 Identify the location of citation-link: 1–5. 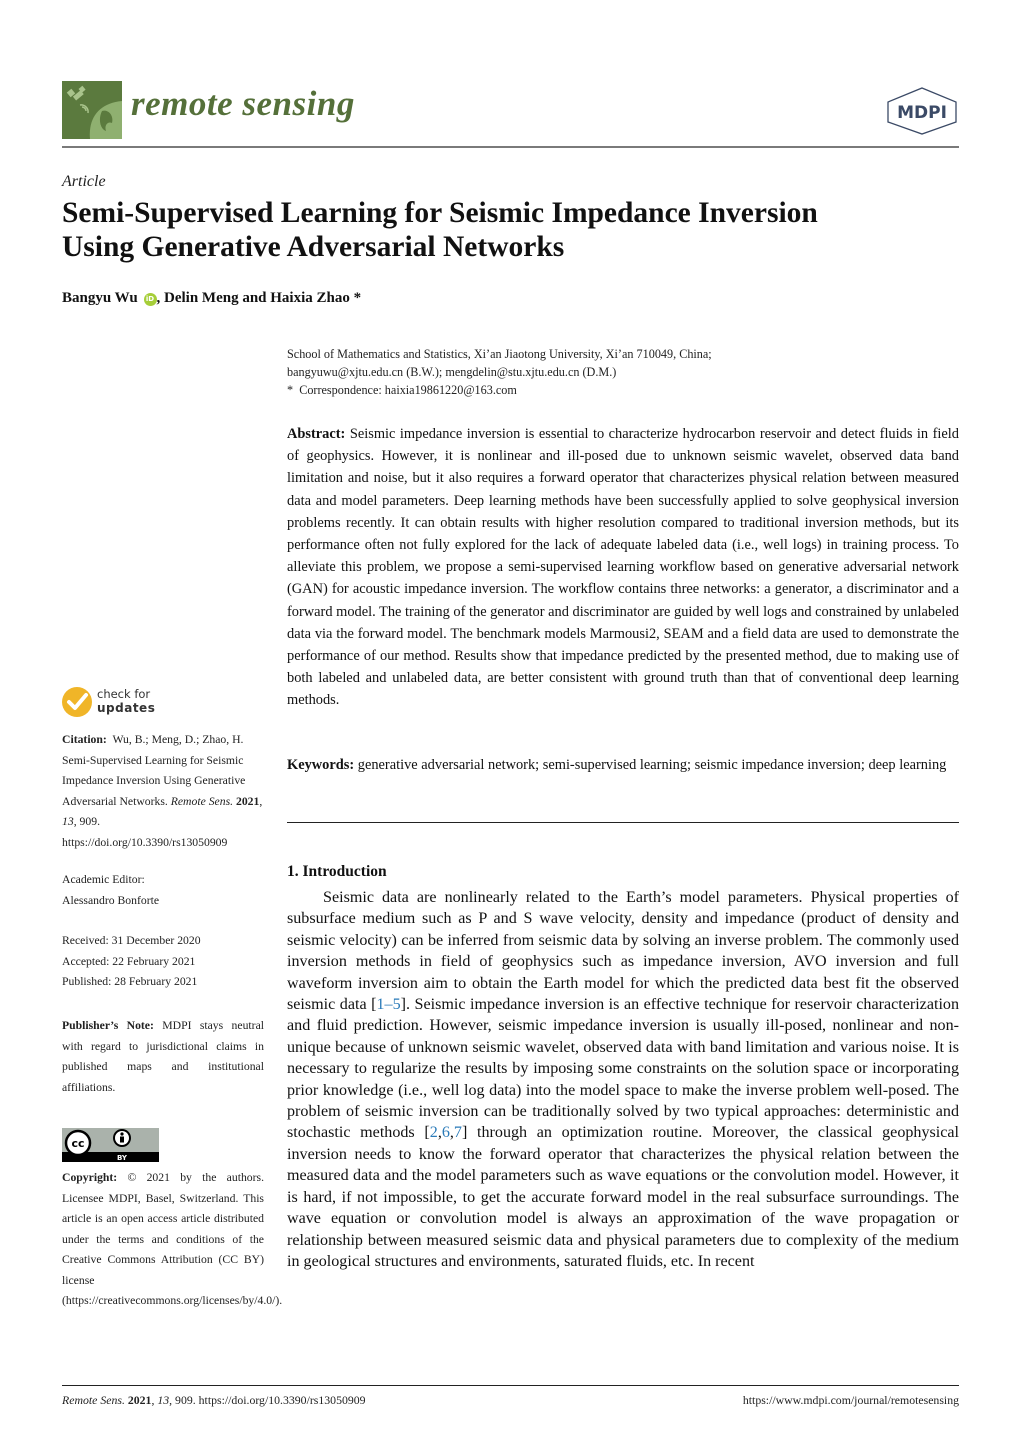
(389, 1004).